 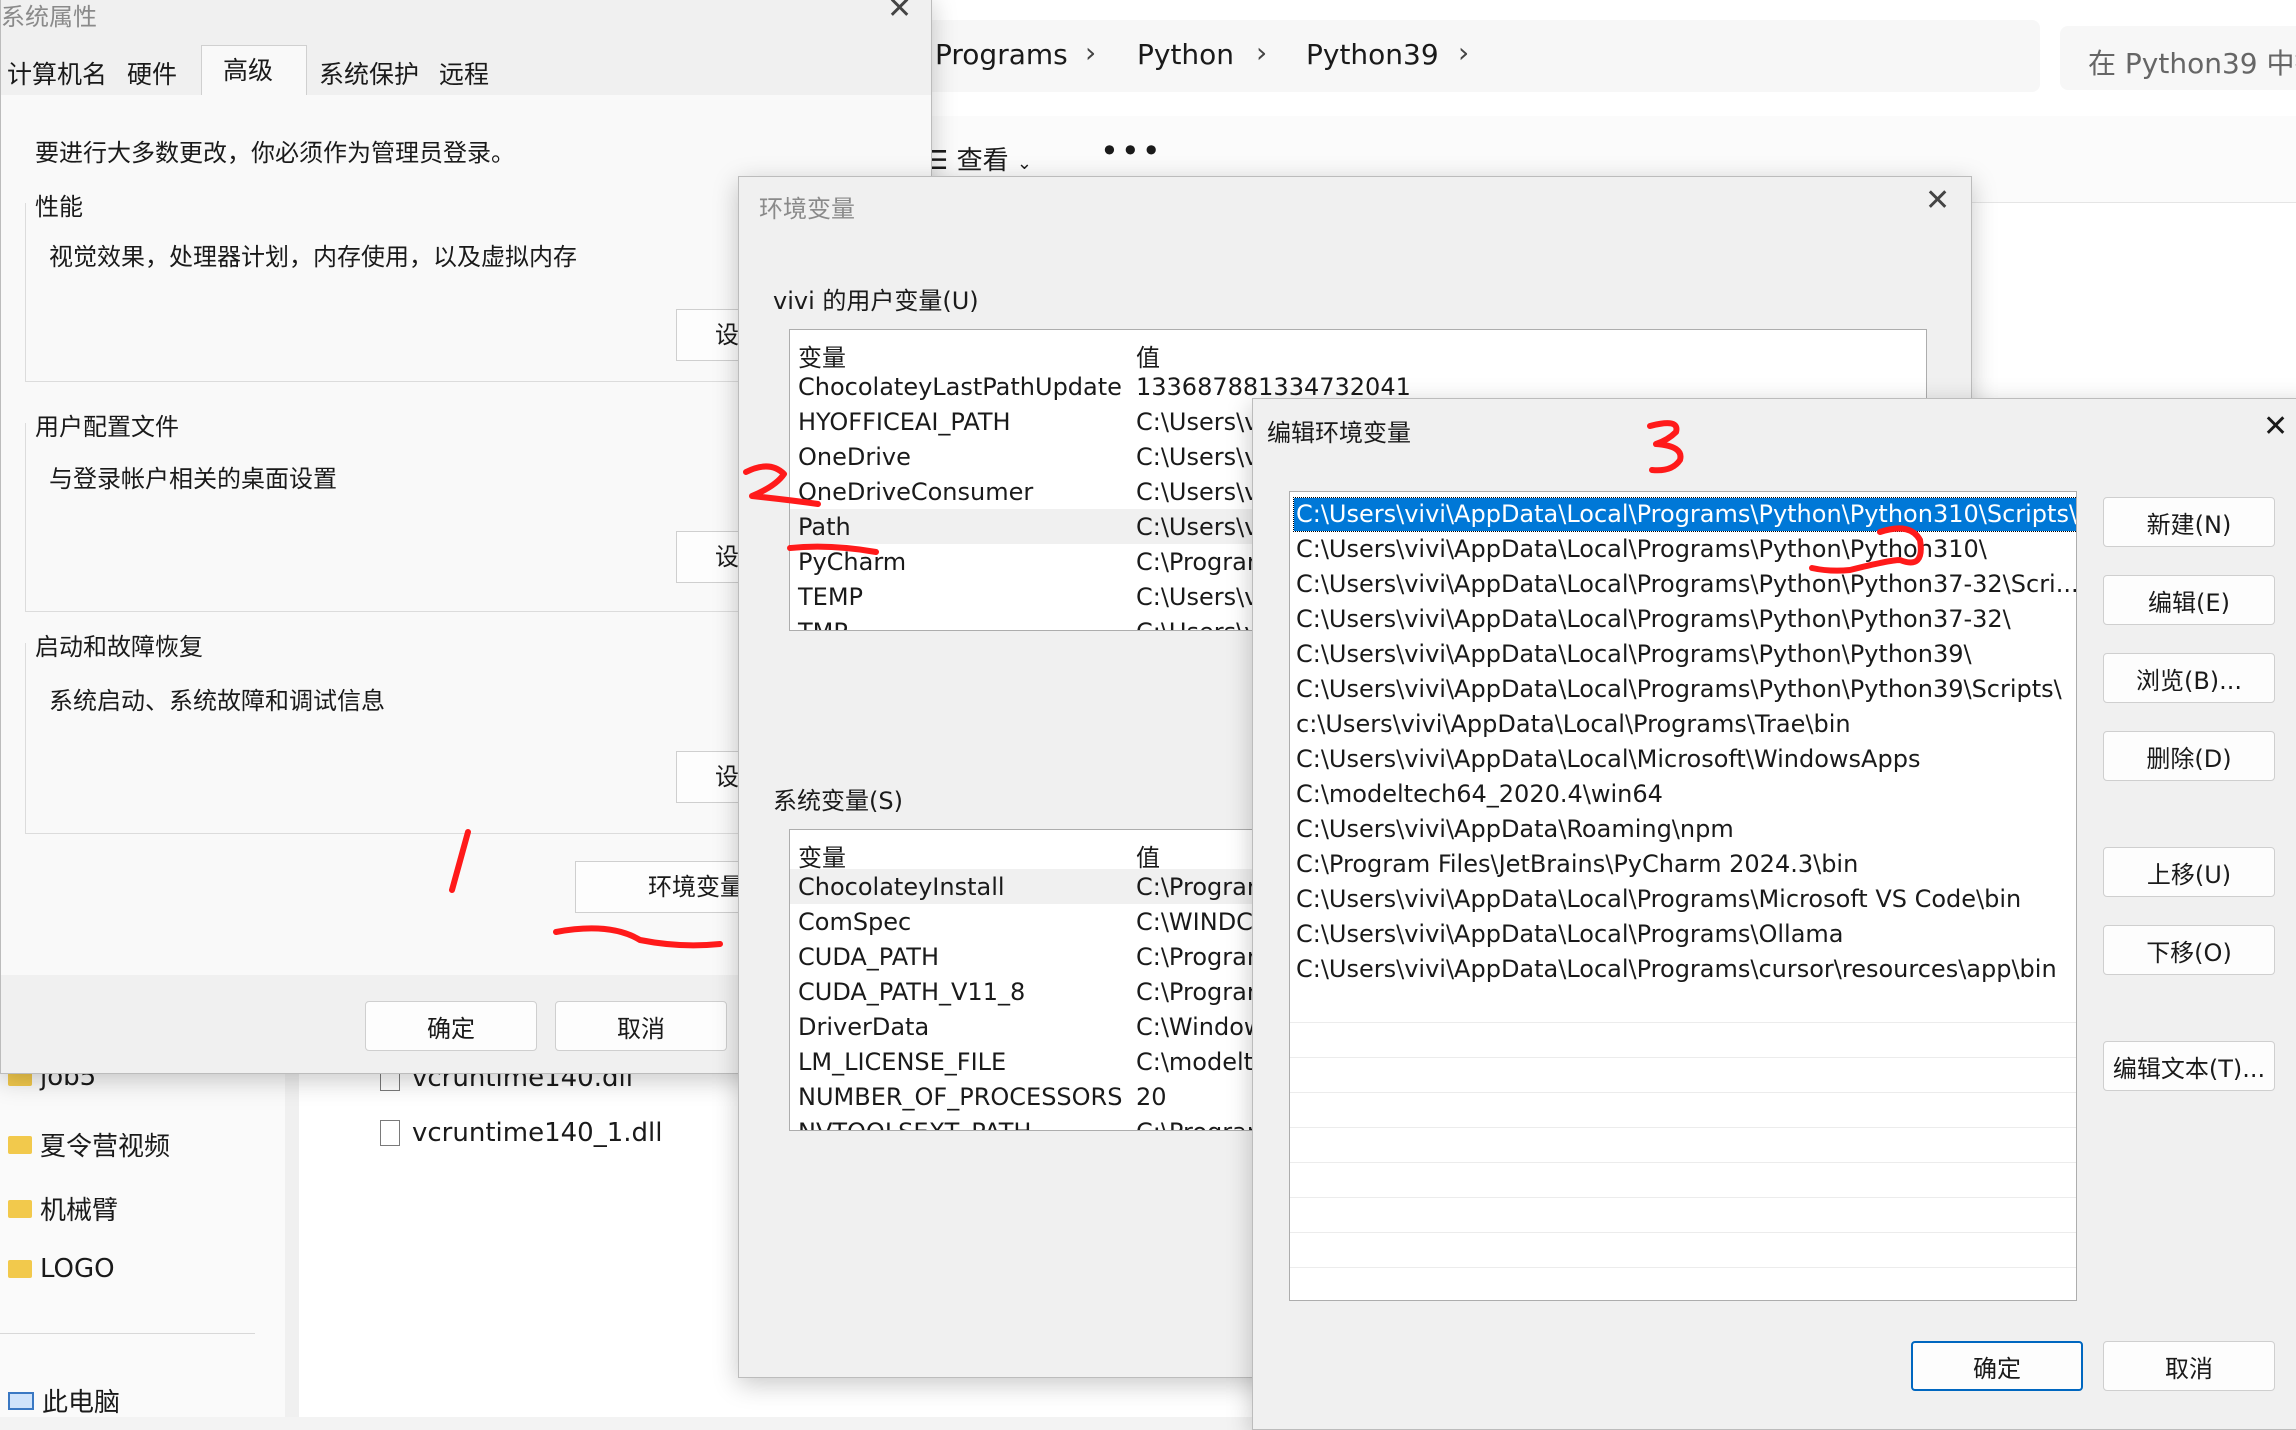 What do you see at coordinates (1194, 922) in the screenshot?
I see `variable-value: C:\WINDC` at bounding box center [1194, 922].